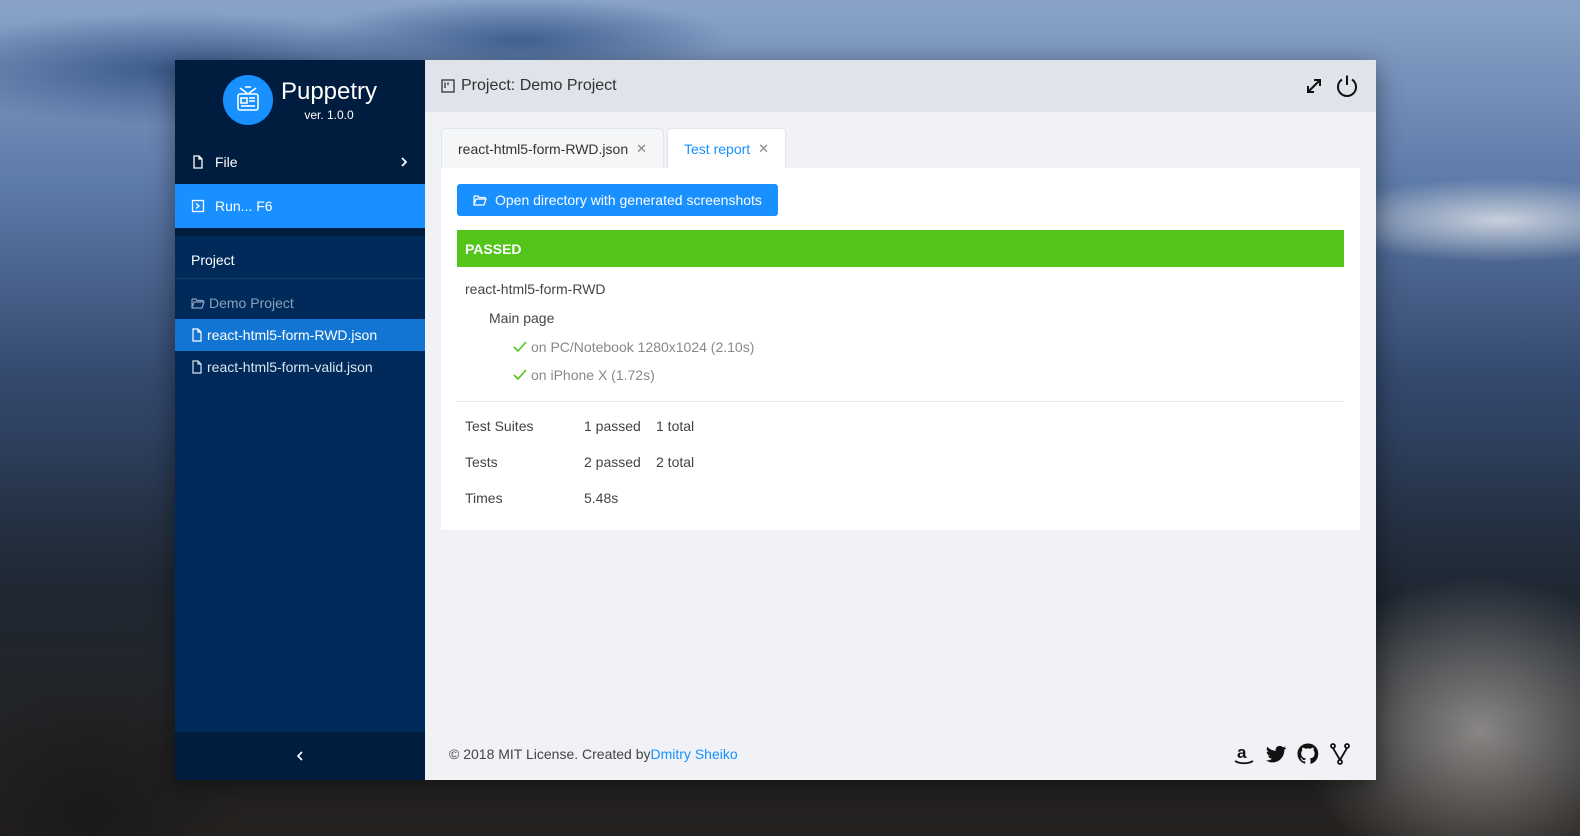  I want to click on tree-item-valid: react-html5-form-valid.json, so click(300, 367).